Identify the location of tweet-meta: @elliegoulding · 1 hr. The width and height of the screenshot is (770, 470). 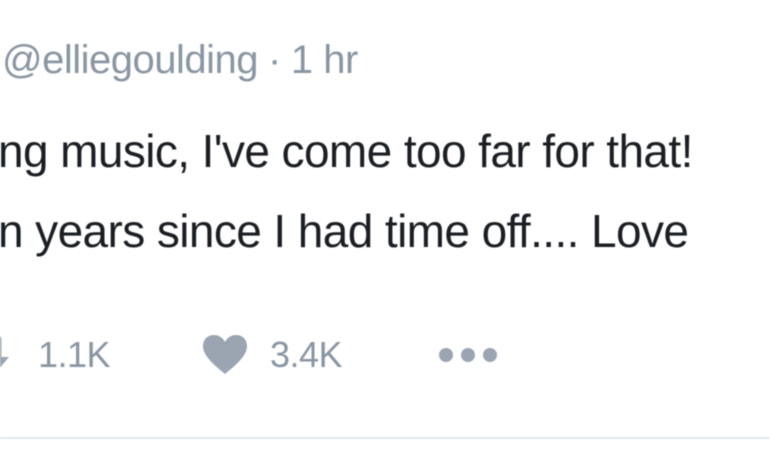
(180, 60).